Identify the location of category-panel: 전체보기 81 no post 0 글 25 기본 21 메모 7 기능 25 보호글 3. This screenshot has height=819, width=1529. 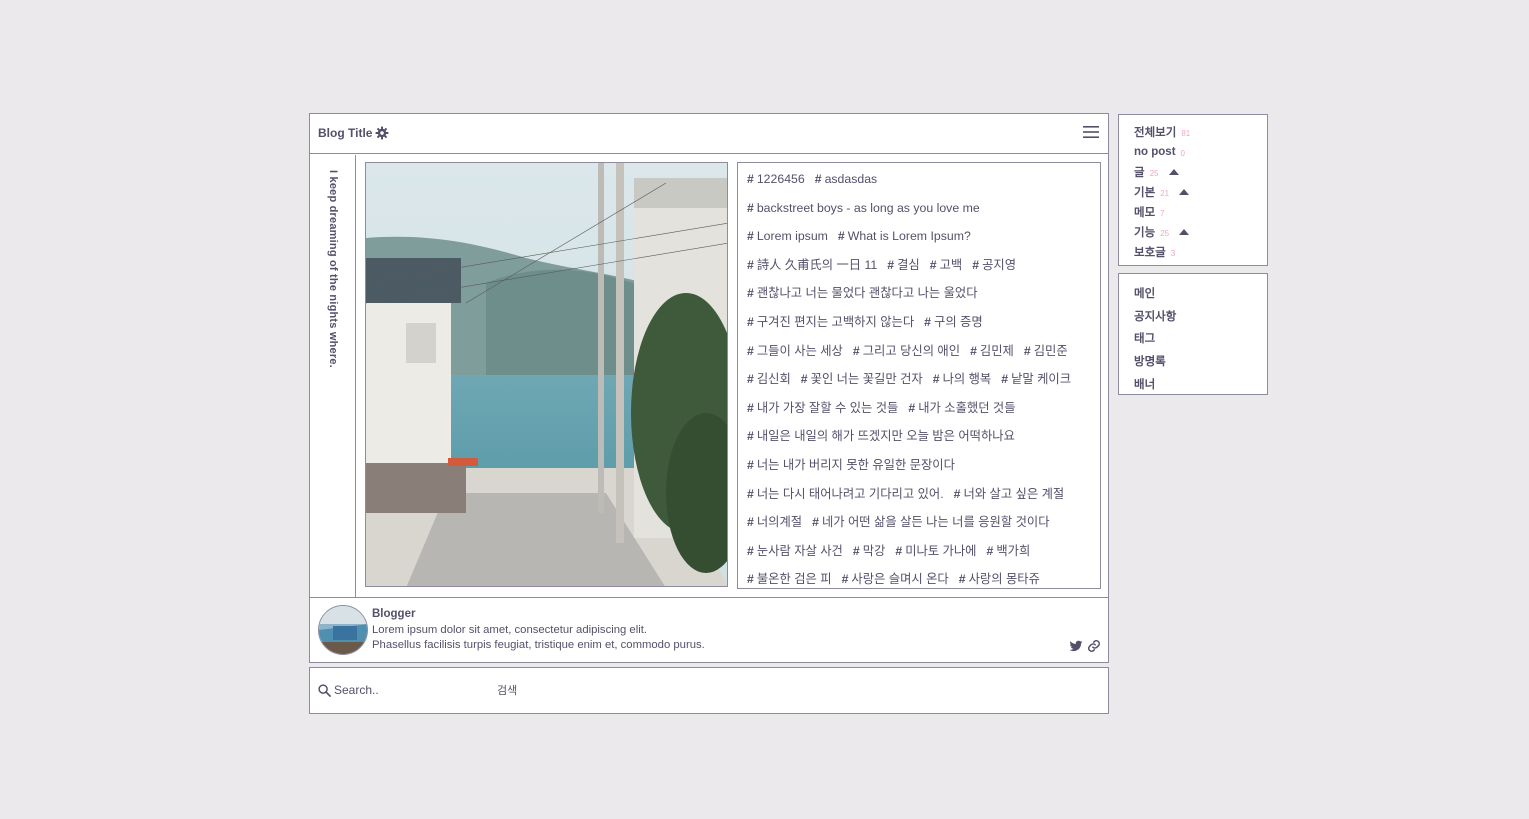
(1193, 190).